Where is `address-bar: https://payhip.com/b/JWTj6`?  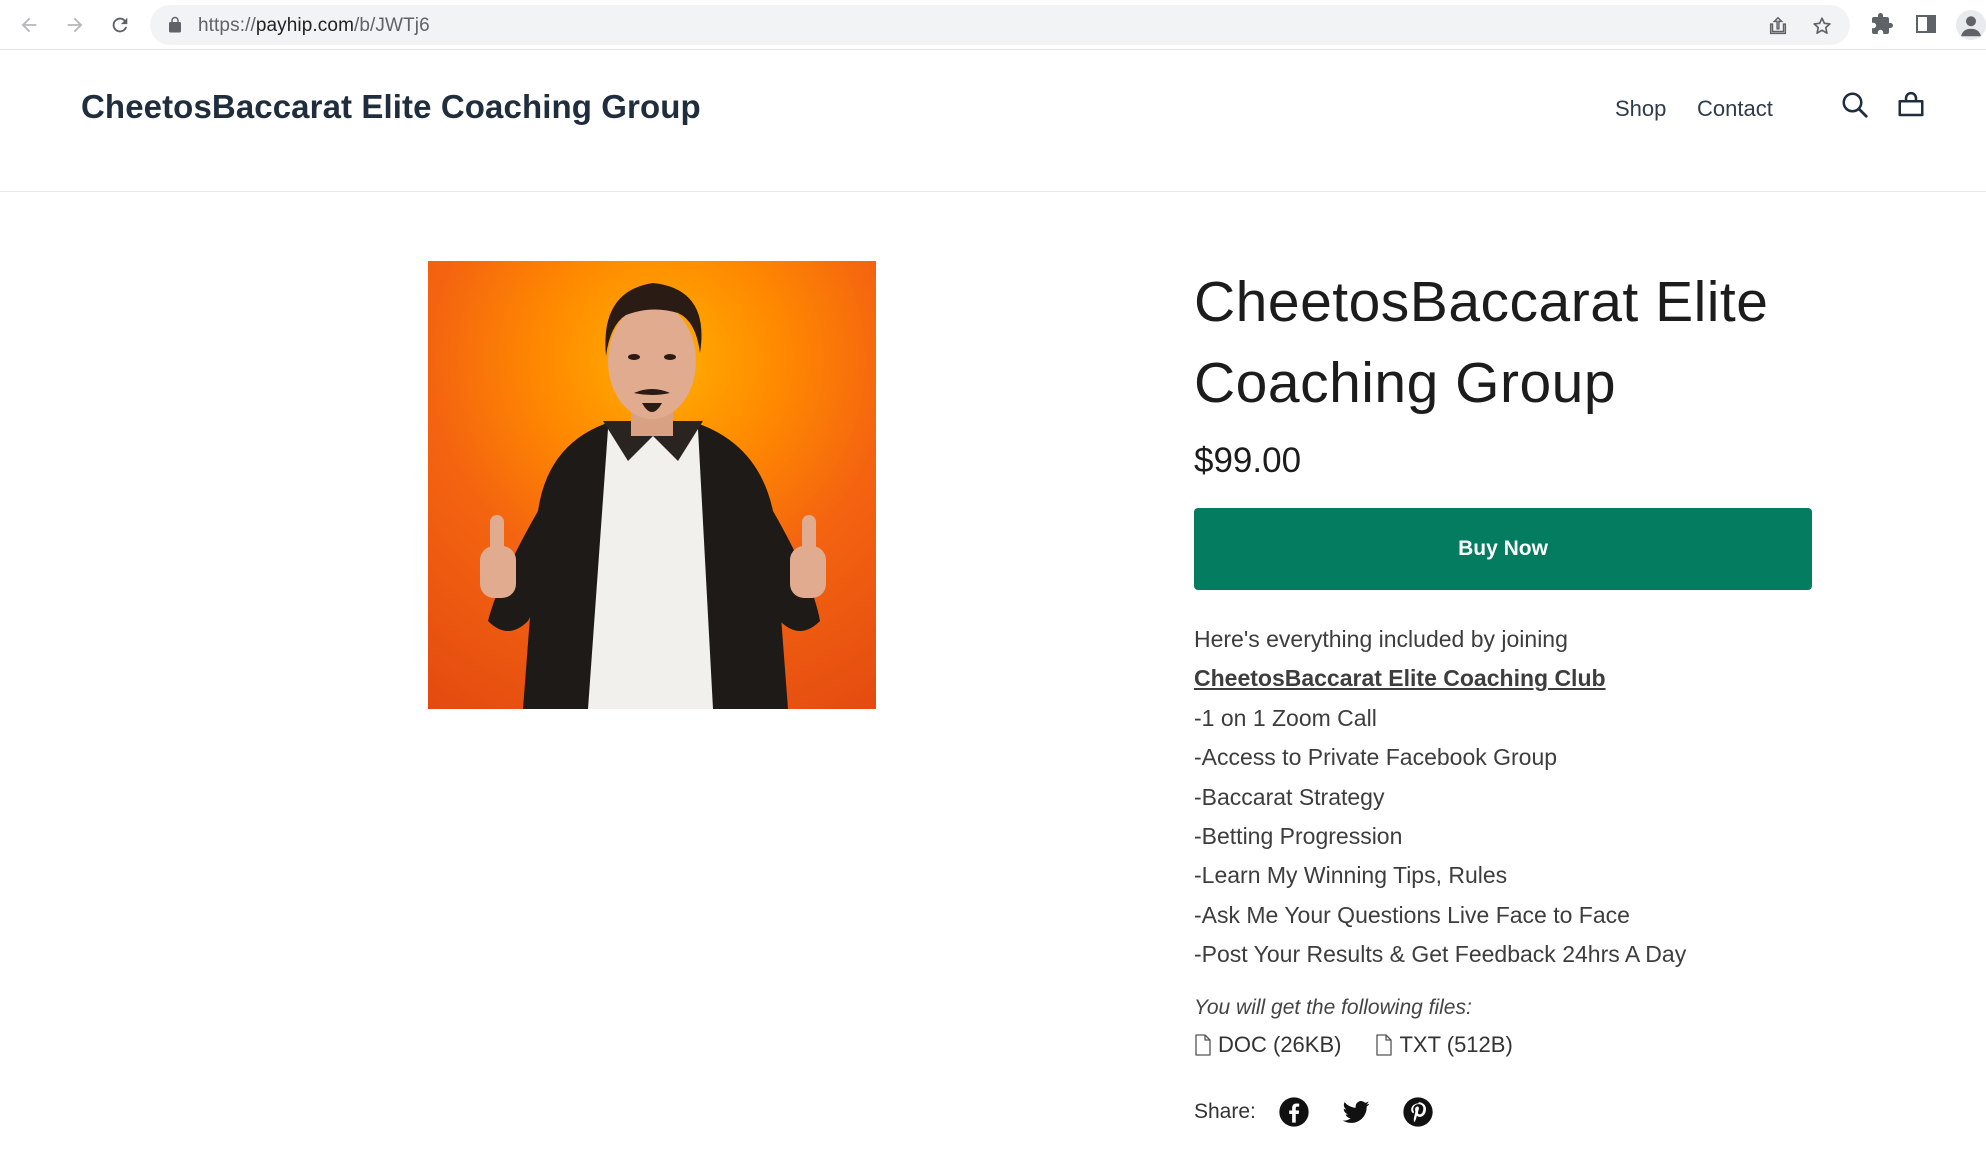 address-bar: https://payhip.com/b/JWTj6 is located at coordinates (1000, 25).